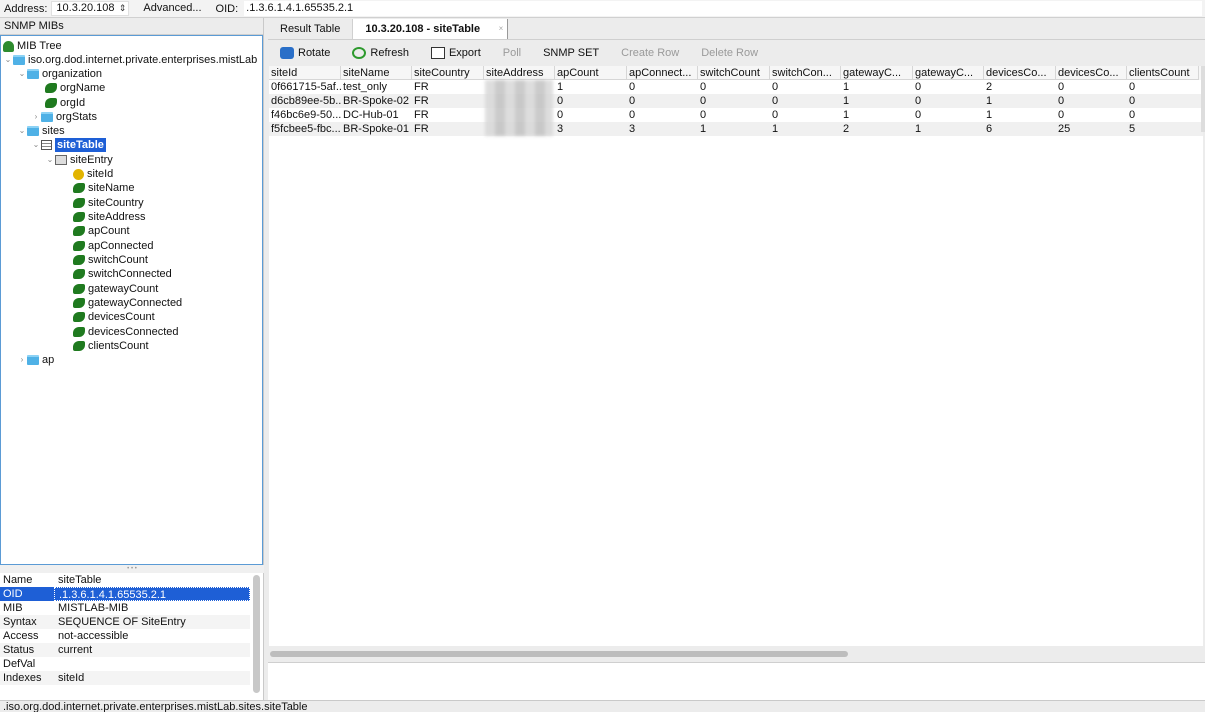 The height and width of the screenshot is (712, 1205). What do you see at coordinates (114, 317) in the screenshot?
I see `tree-node-devicescount: devicesCount` at bounding box center [114, 317].